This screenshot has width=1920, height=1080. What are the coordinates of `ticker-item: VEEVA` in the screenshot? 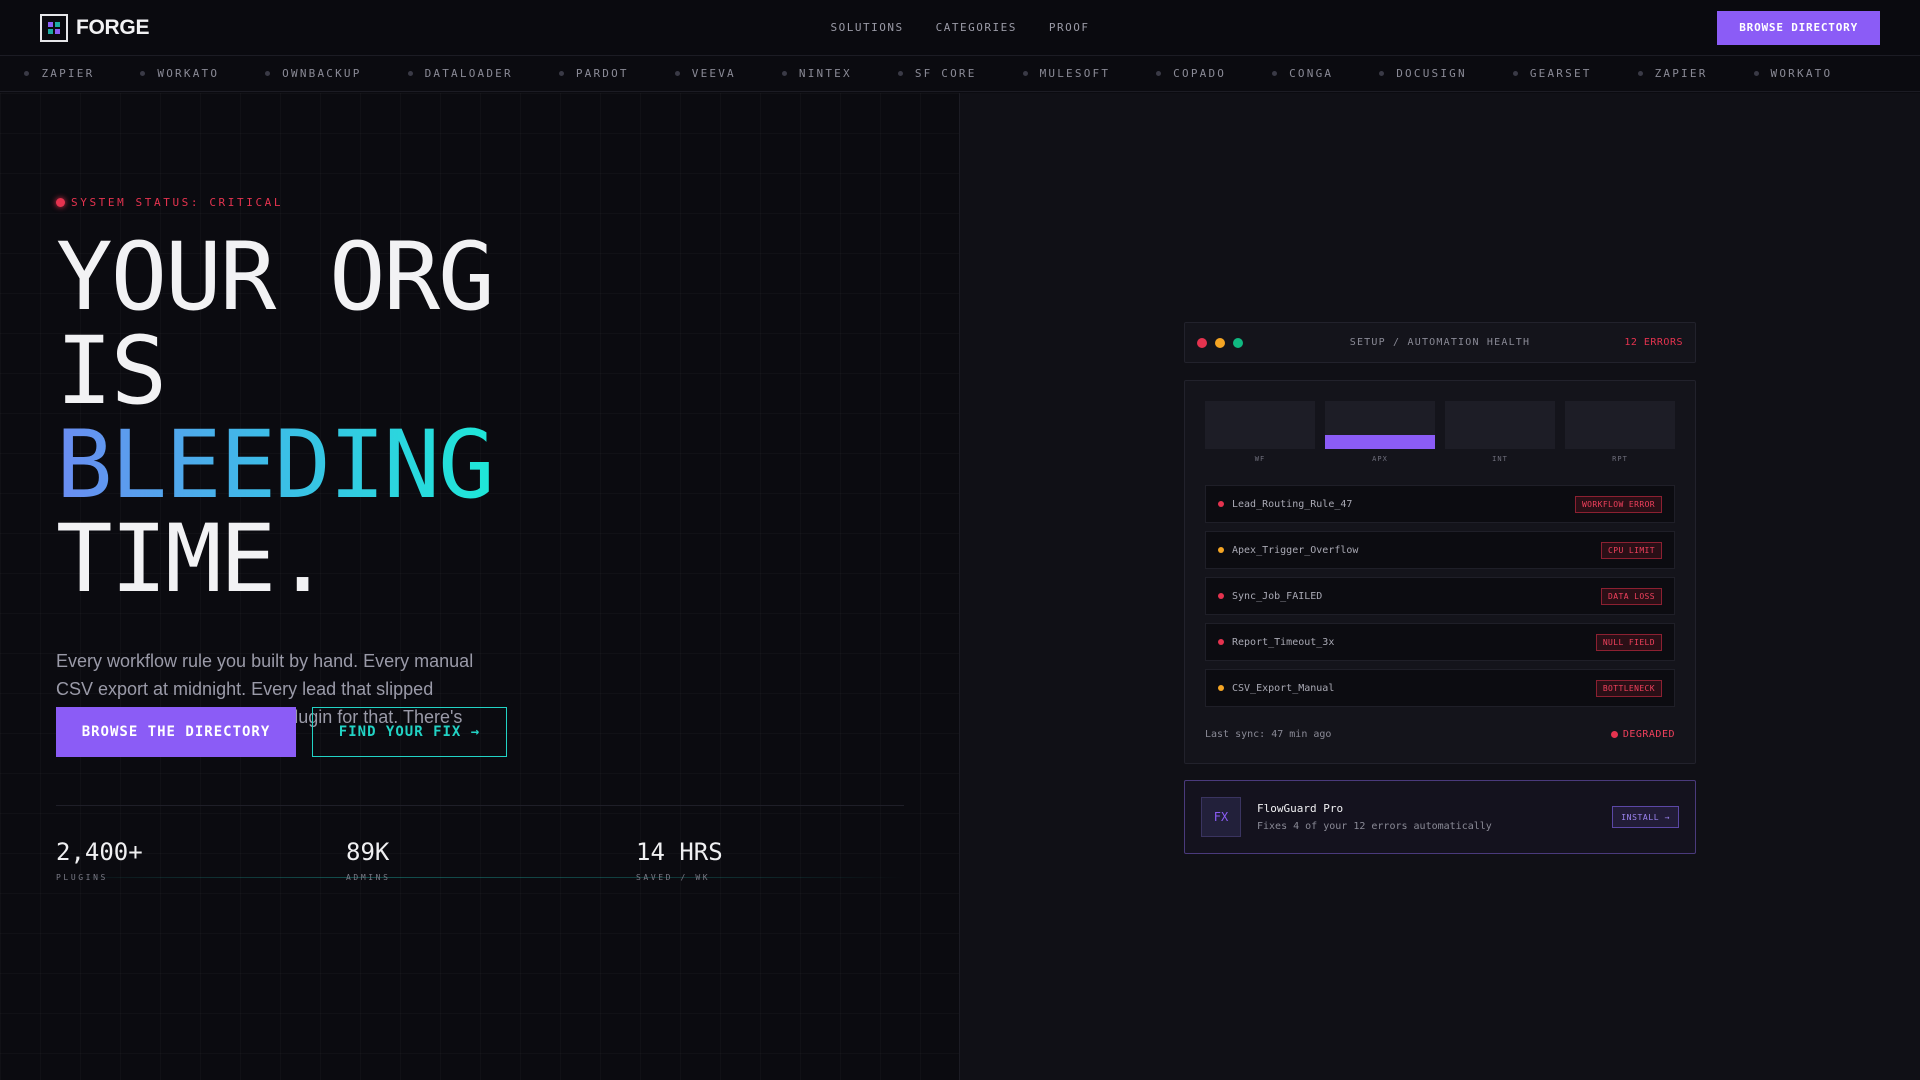 It's located at (705, 73).